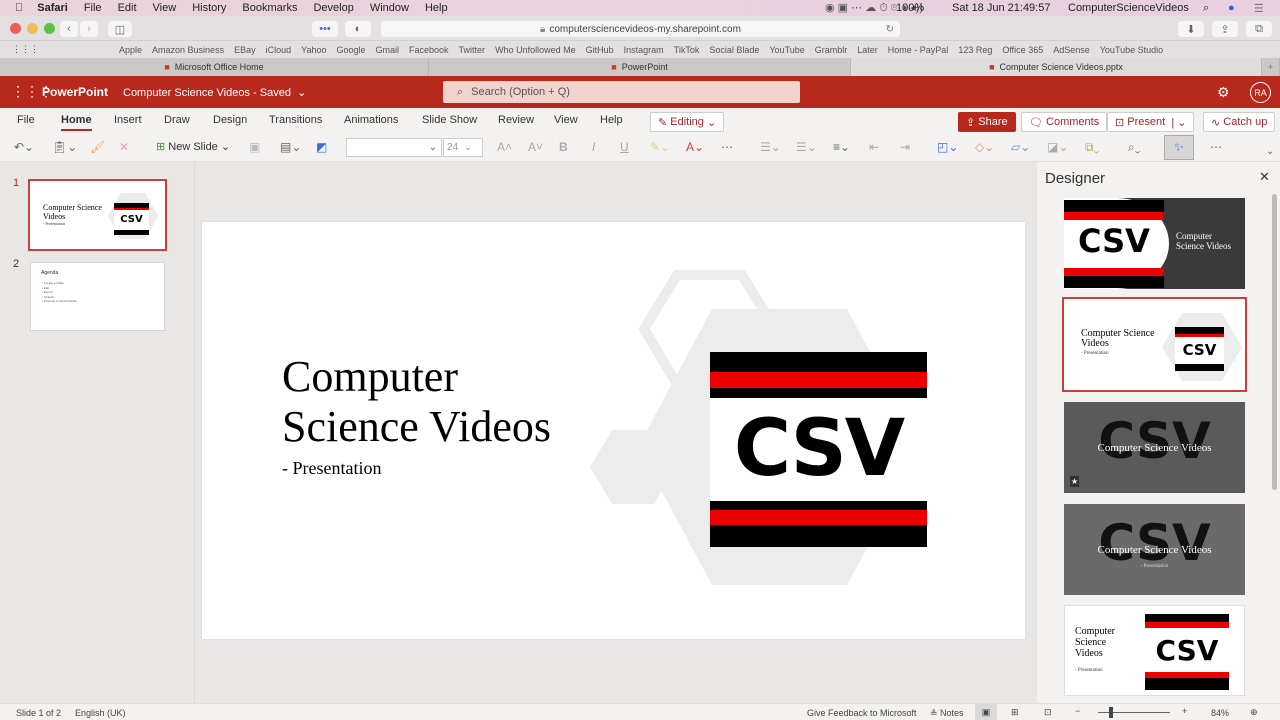  Describe the element at coordinates (1260, 92) in the screenshot. I see `avatar: RA` at that location.